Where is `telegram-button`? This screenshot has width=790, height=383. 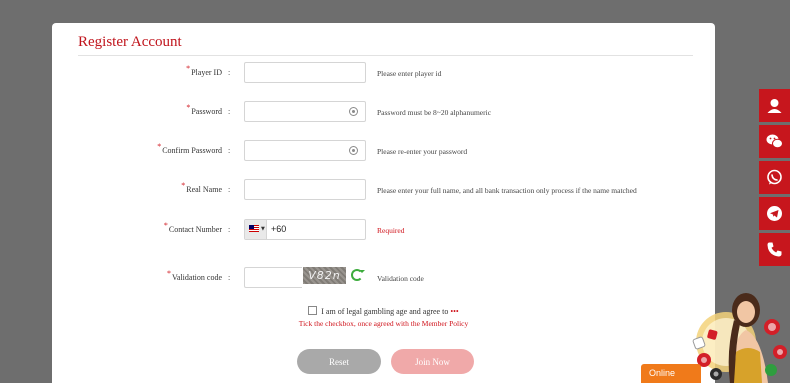 telegram-button is located at coordinates (774, 213).